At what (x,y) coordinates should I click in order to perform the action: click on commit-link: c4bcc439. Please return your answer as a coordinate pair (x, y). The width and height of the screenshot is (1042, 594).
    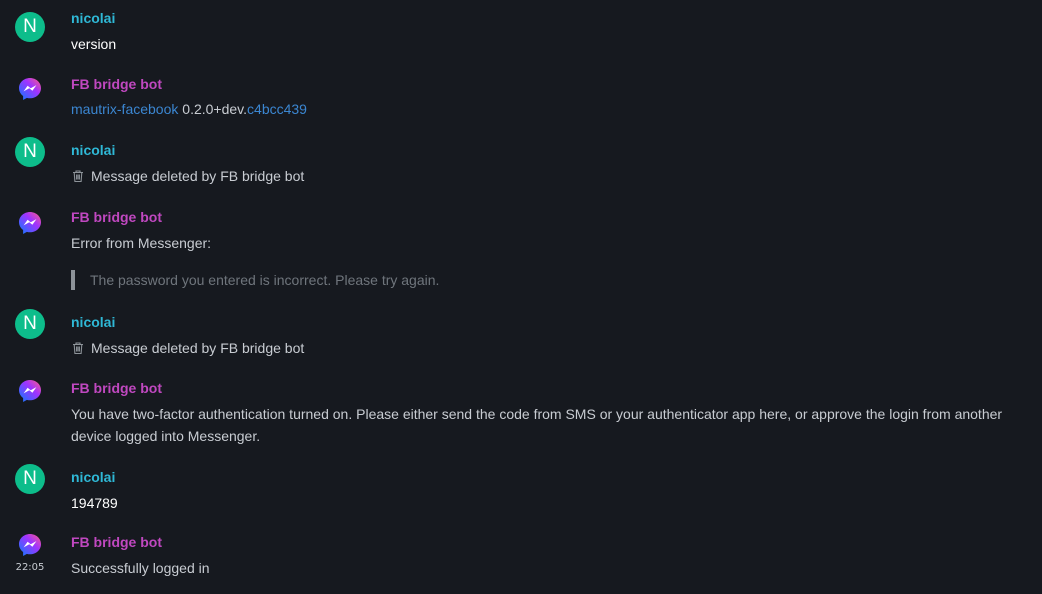
    Looking at the image, I should click on (277, 109).